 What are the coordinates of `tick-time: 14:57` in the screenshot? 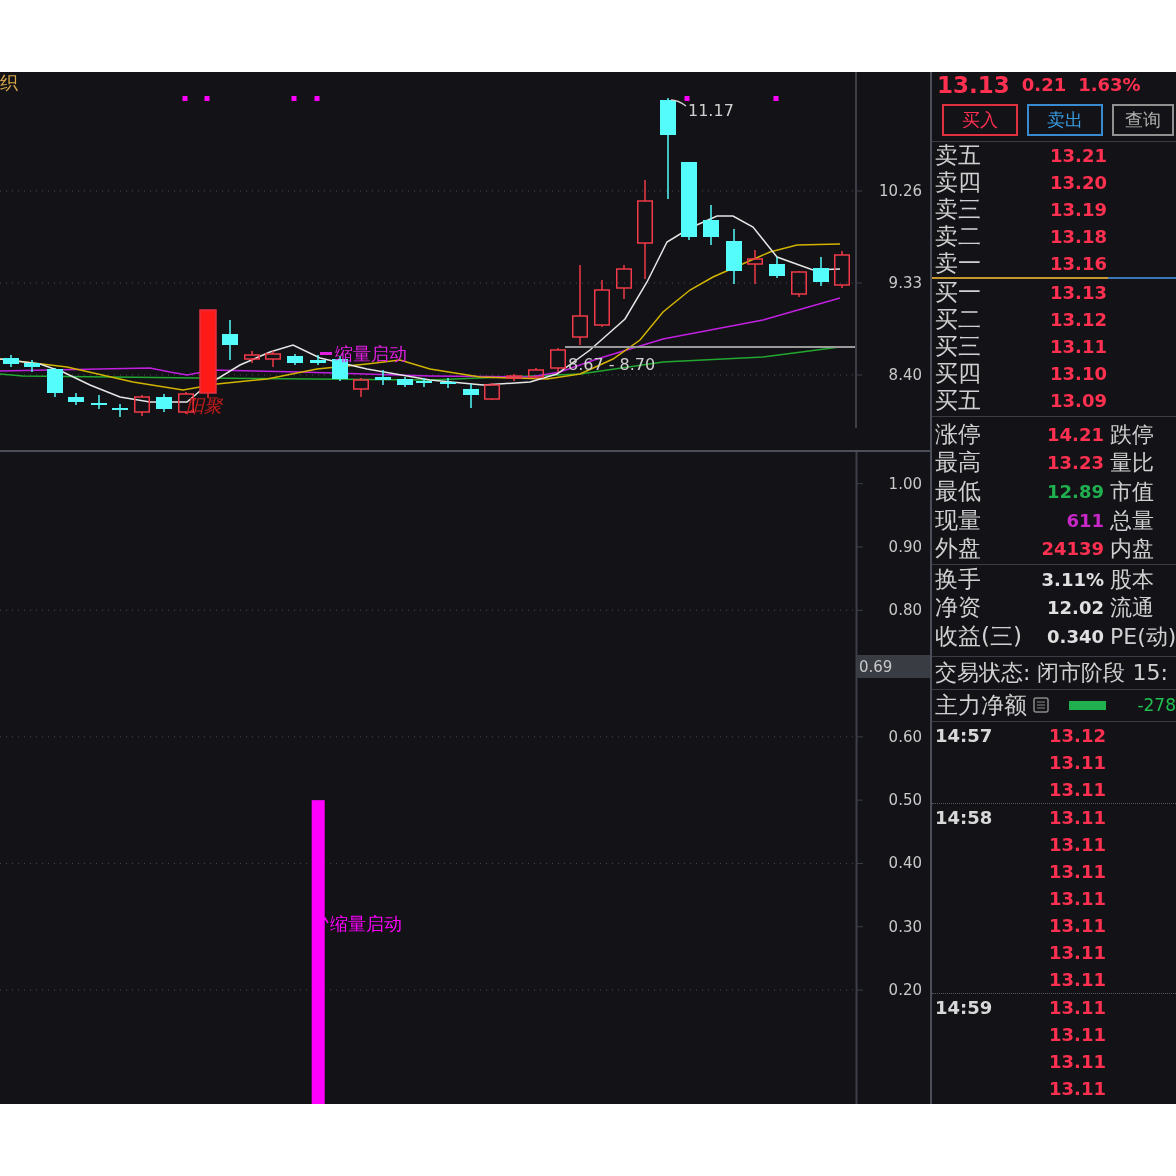 It's located at (964, 735).